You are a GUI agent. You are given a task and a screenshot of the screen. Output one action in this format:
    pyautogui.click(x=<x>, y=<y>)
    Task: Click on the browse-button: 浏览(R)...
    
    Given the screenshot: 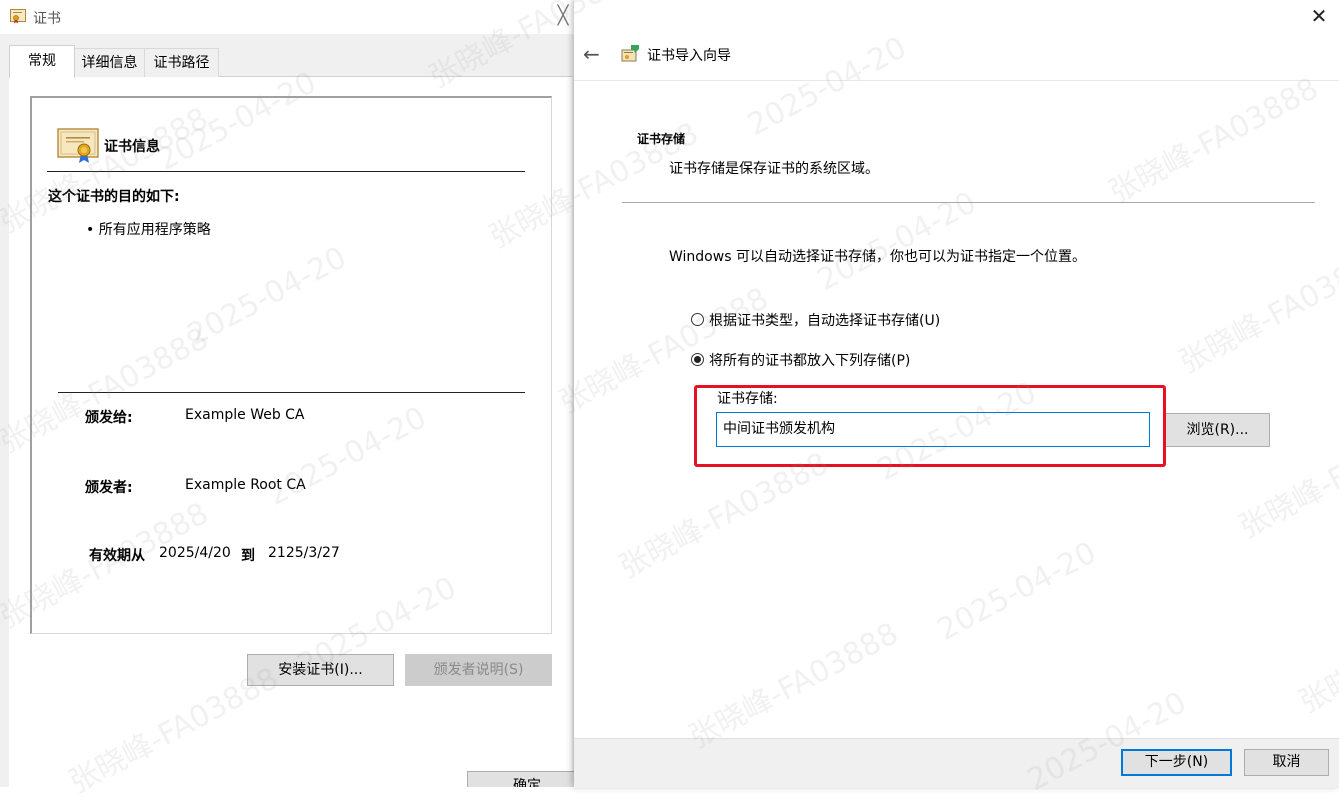 What is the action you would take?
    pyautogui.click(x=1217, y=430)
    